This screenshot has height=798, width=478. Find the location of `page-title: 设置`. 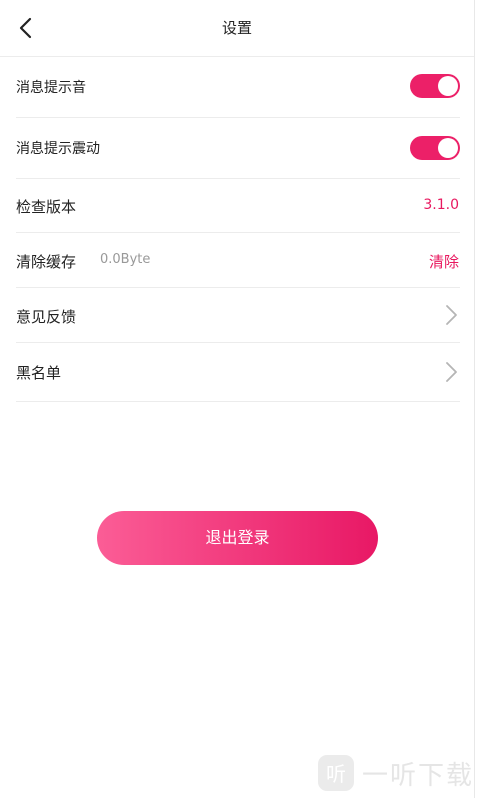

page-title: 设置 is located at coordinates (236, 28).